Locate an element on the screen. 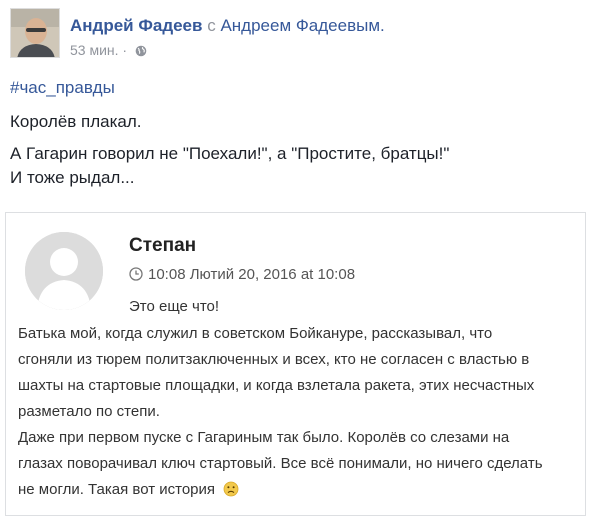  post-line: Королёв плакал. is located at coordinates (76, 121).